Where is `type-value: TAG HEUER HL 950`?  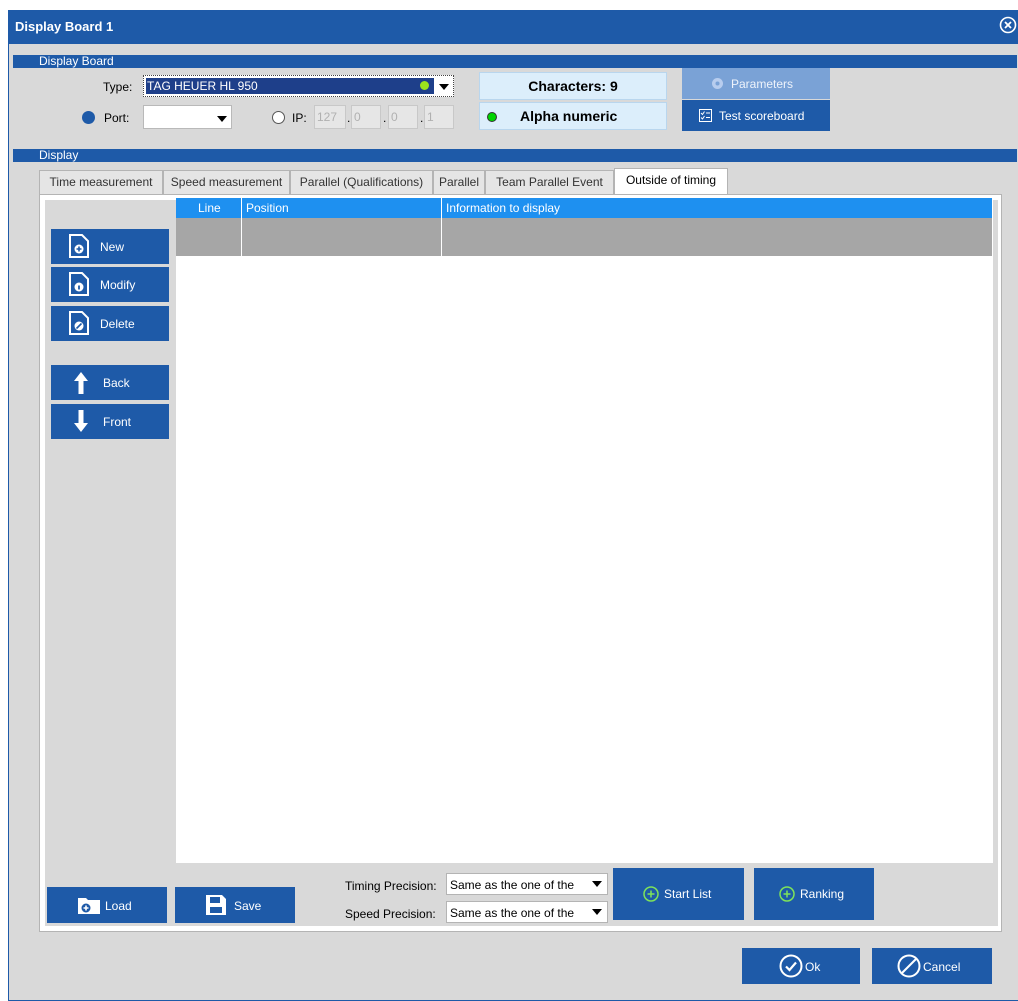
type-value: TAG HEUER HL 950 is located at coordinates (290, 86).